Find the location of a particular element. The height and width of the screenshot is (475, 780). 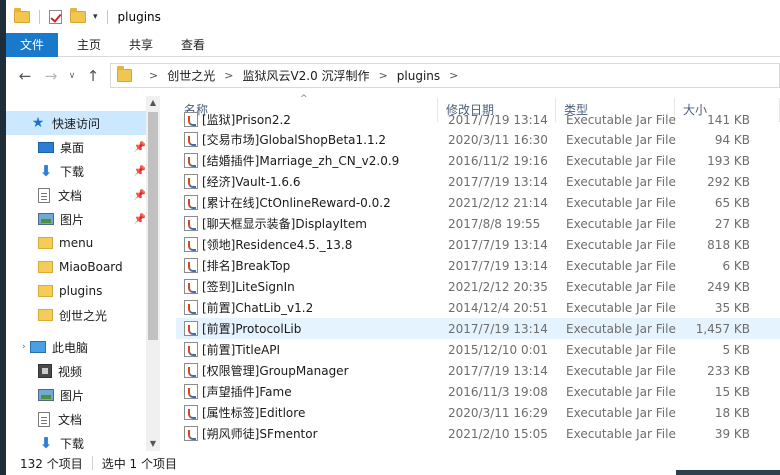

file-name: [领地]Residence4.5._13.8 is located at coordinates (277, 245).